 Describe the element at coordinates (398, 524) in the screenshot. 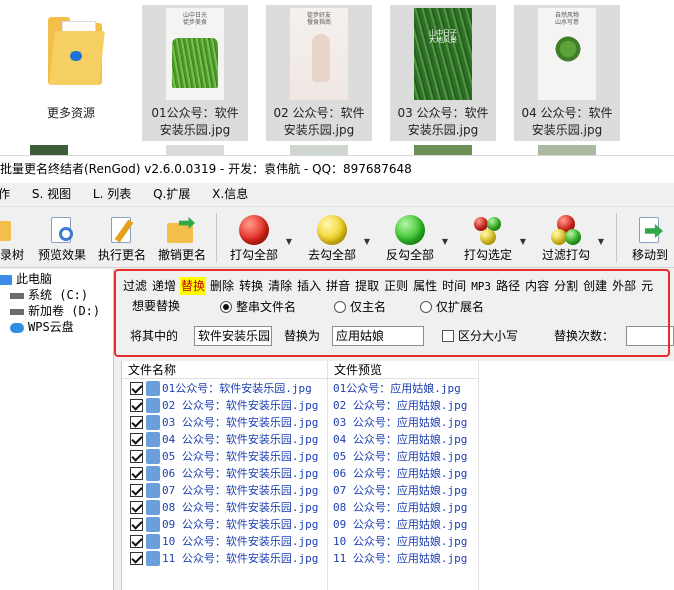

I see `table-row: 09 公众号：软件安装乐园.jpg 09 公众号：应用姑娘.jpg` at that location.